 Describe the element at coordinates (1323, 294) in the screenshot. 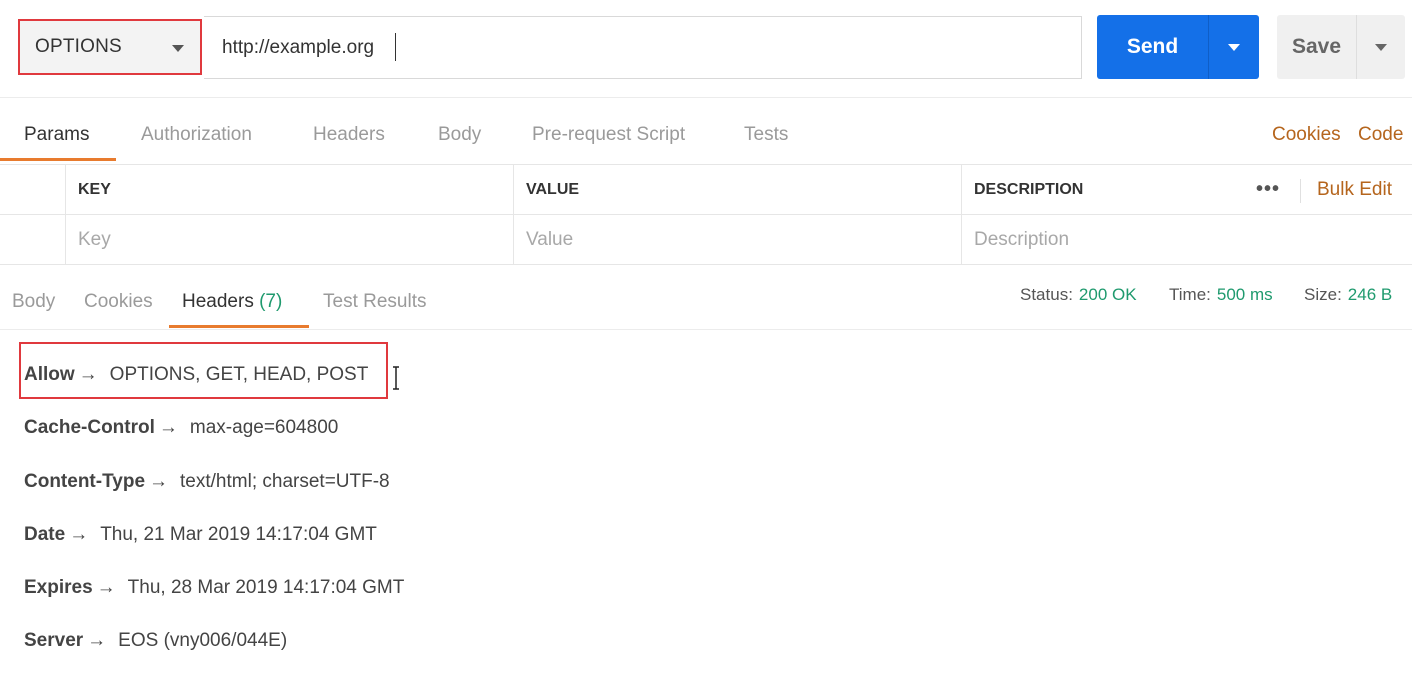

I see `size-label: Size:` at that location.